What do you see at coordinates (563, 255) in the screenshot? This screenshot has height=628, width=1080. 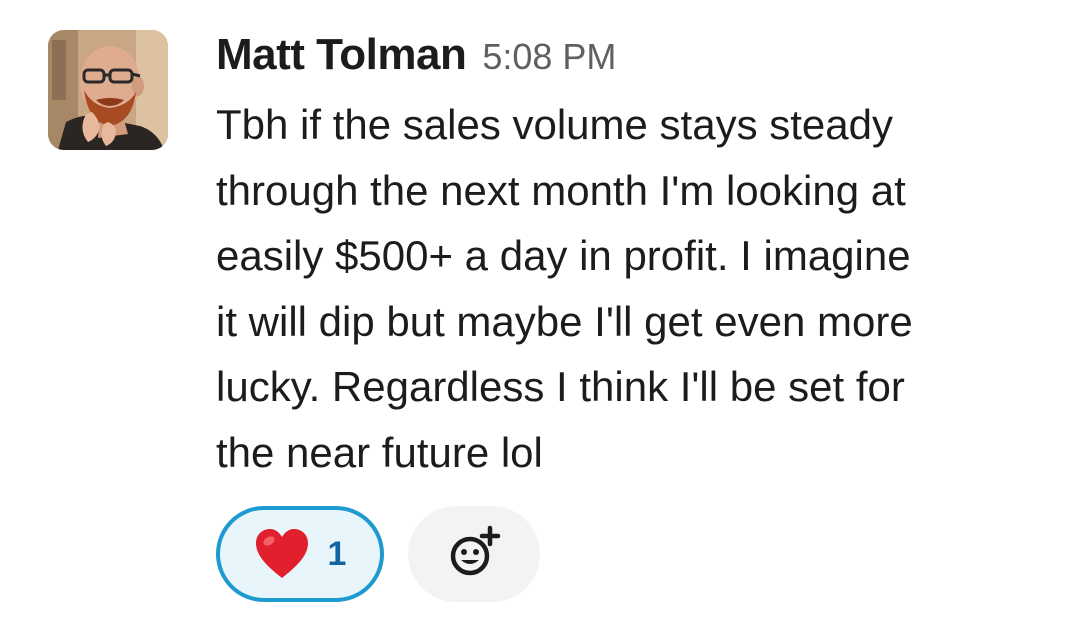 I see `message-text-line: easily $500+ a day in profit. I imagine` at bounding box center [563, 255].